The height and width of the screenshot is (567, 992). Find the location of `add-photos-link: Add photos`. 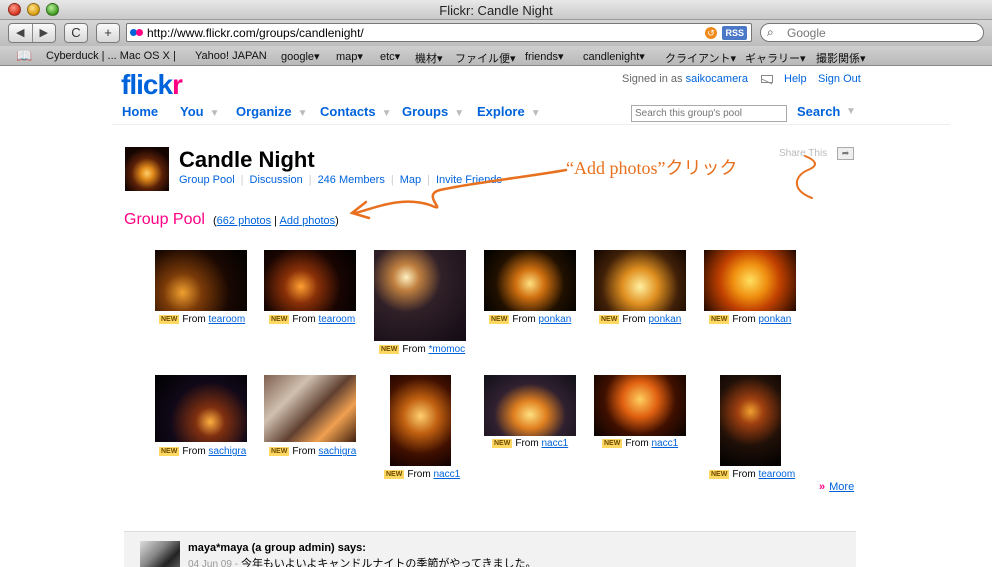

add-photos-link: Add photos is located at coordinates (307, 221).